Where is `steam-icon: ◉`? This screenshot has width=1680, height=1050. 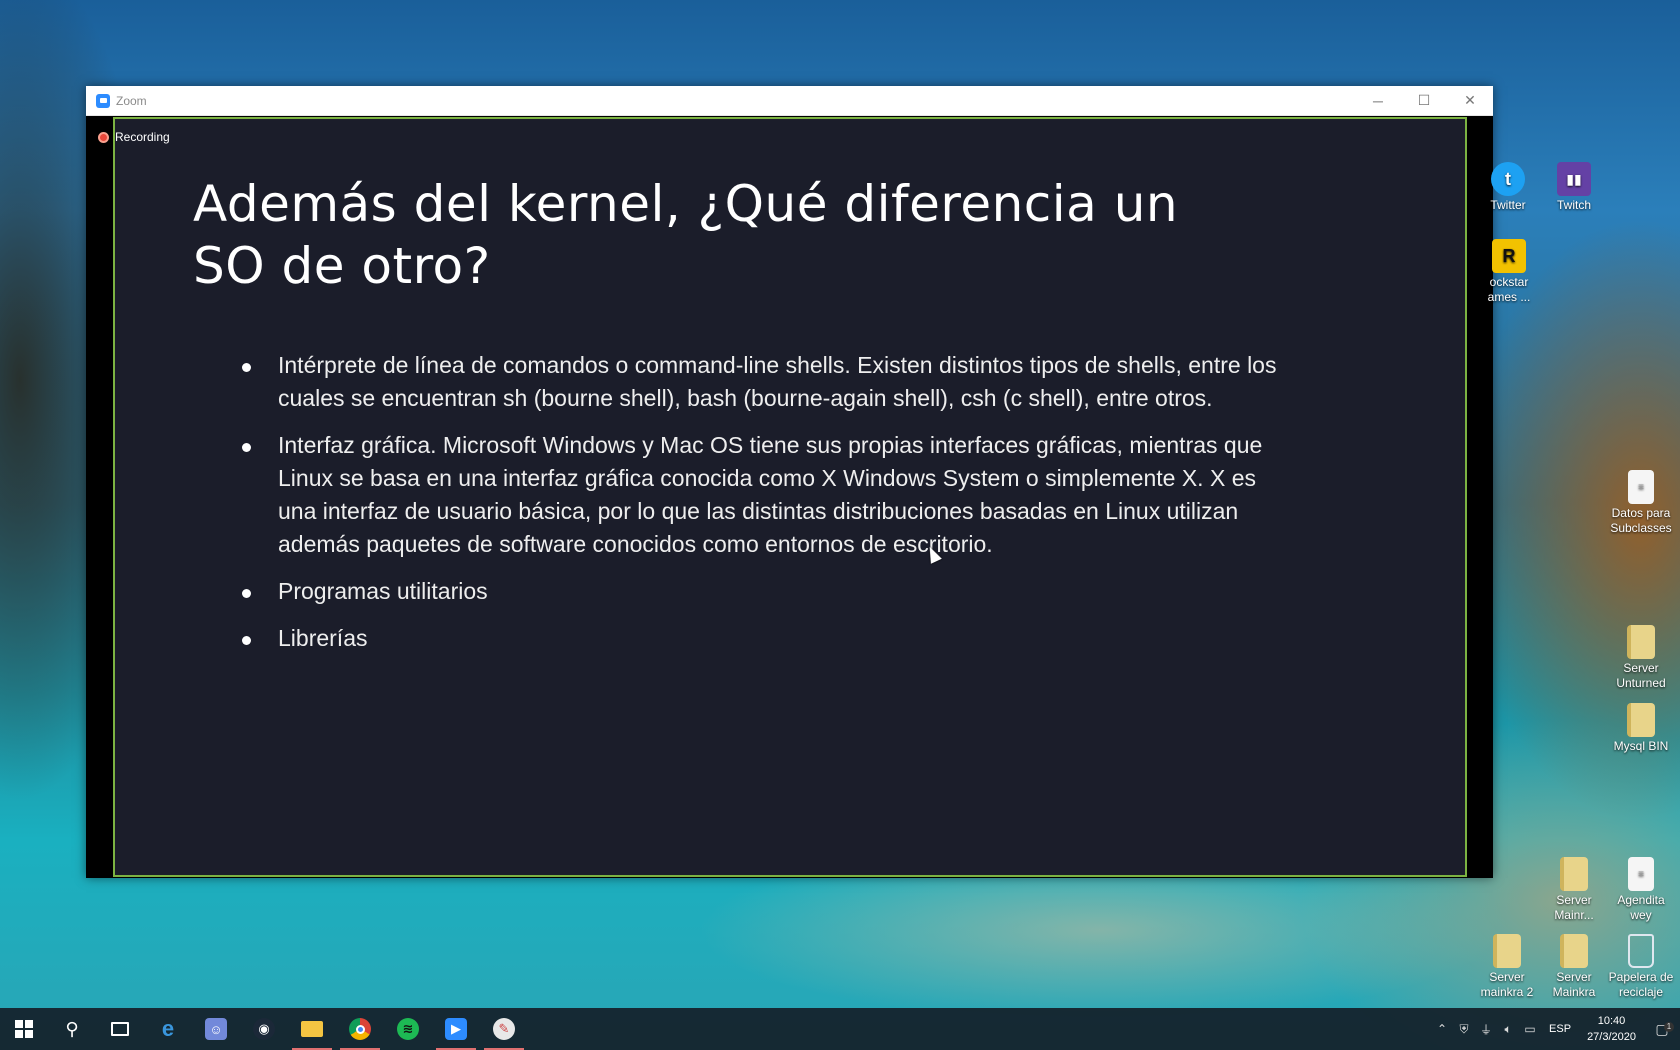 steam-icon: ◉ is located at coordinates (264, 1029).